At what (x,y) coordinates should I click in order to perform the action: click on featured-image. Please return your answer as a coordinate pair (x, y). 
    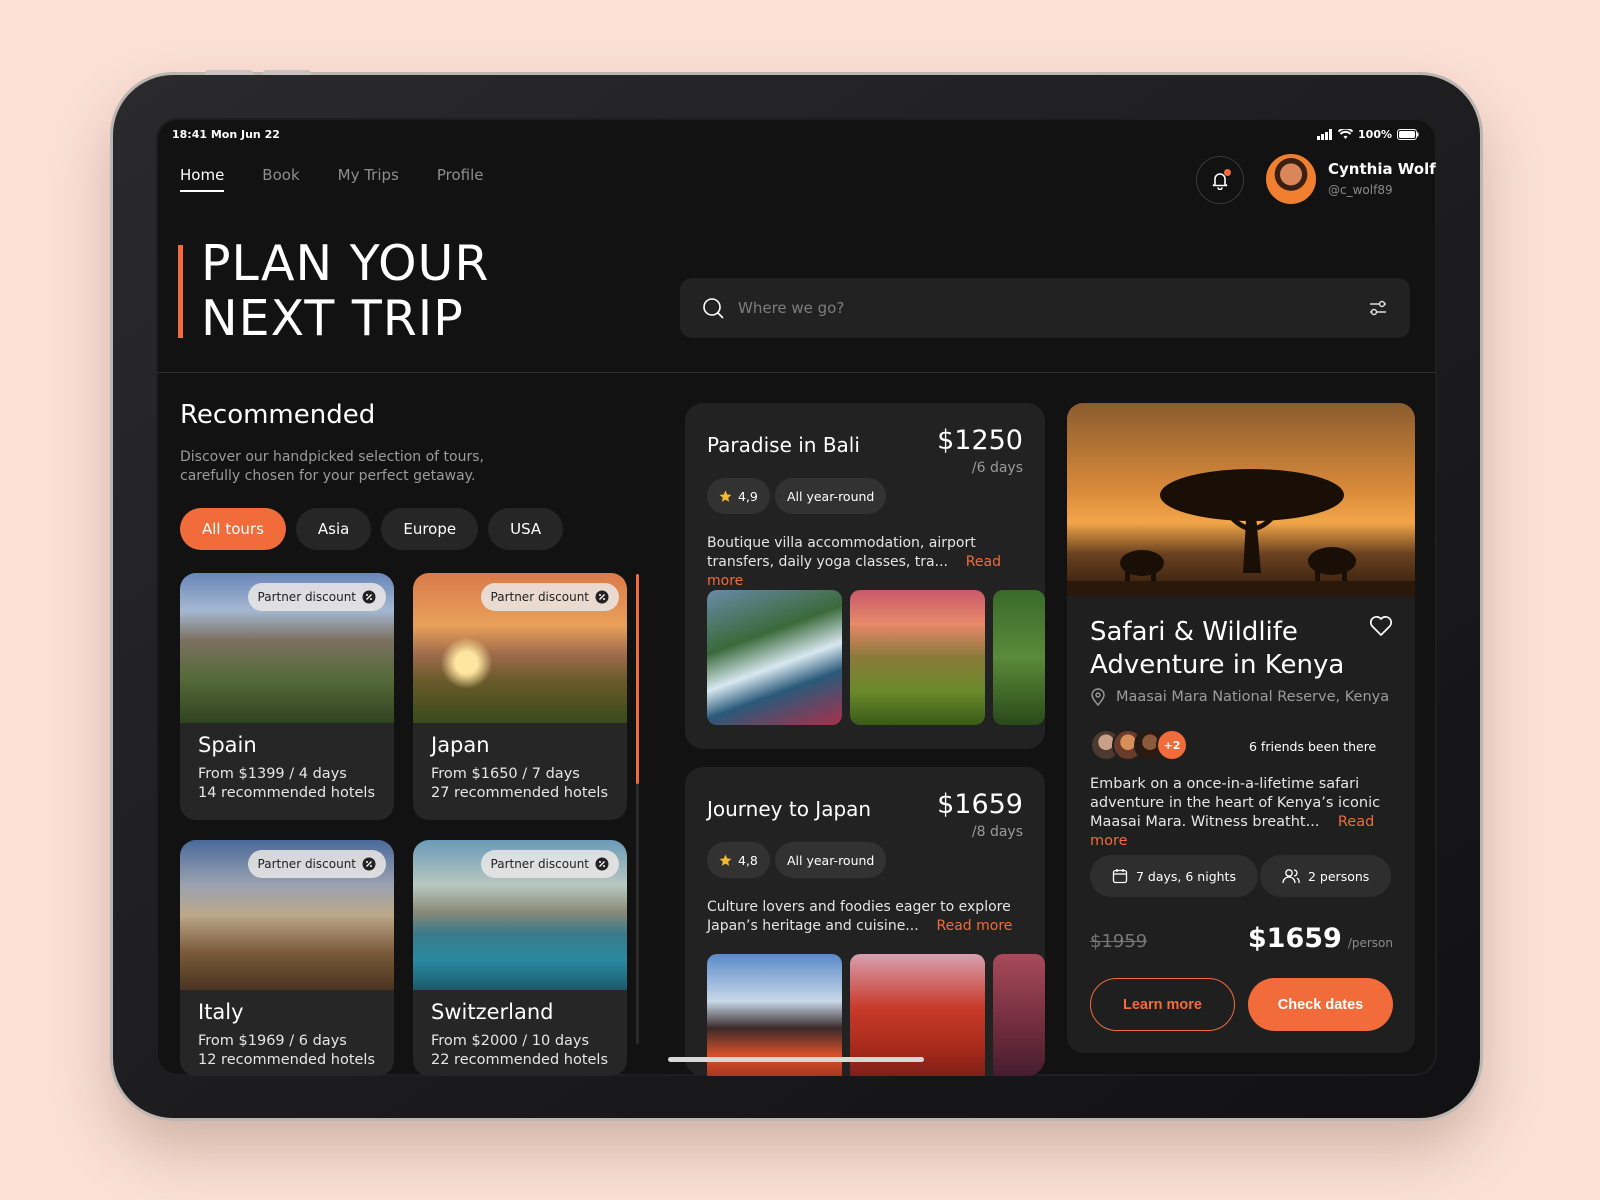
    Looking at the image, I should click on (1241, 499).